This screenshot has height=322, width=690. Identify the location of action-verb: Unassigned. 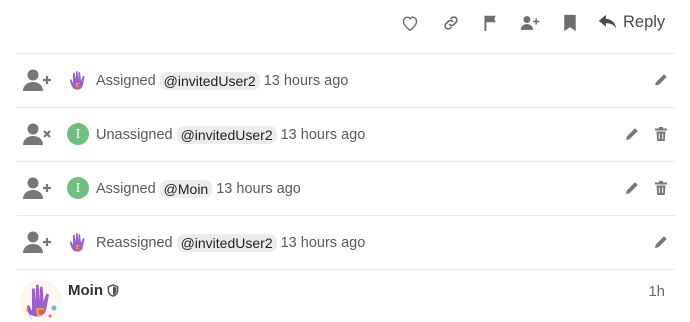
(134, 135).